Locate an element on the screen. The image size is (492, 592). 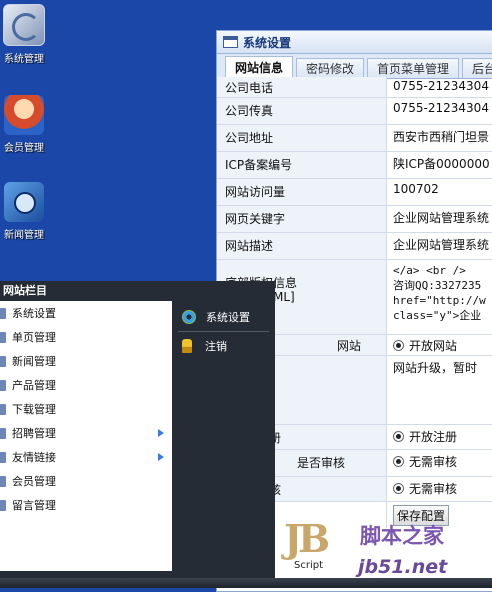
menu-item-label: 新闻管理 is located at coordinates (34, 361).